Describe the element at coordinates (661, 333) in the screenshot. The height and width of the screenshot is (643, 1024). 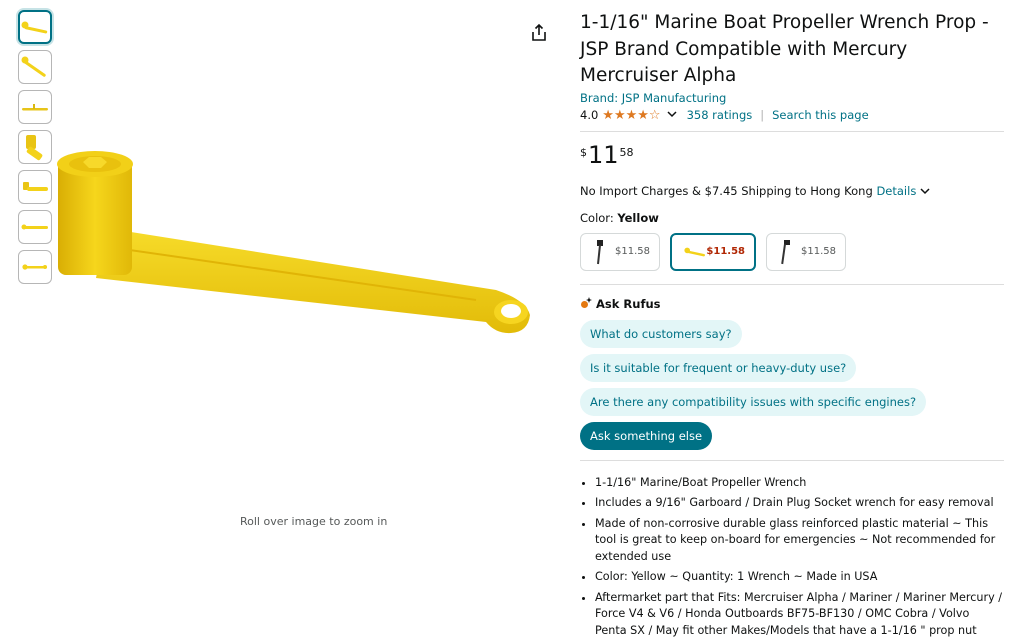
I see `rufus-question-chip: What do customers say?` at that location.